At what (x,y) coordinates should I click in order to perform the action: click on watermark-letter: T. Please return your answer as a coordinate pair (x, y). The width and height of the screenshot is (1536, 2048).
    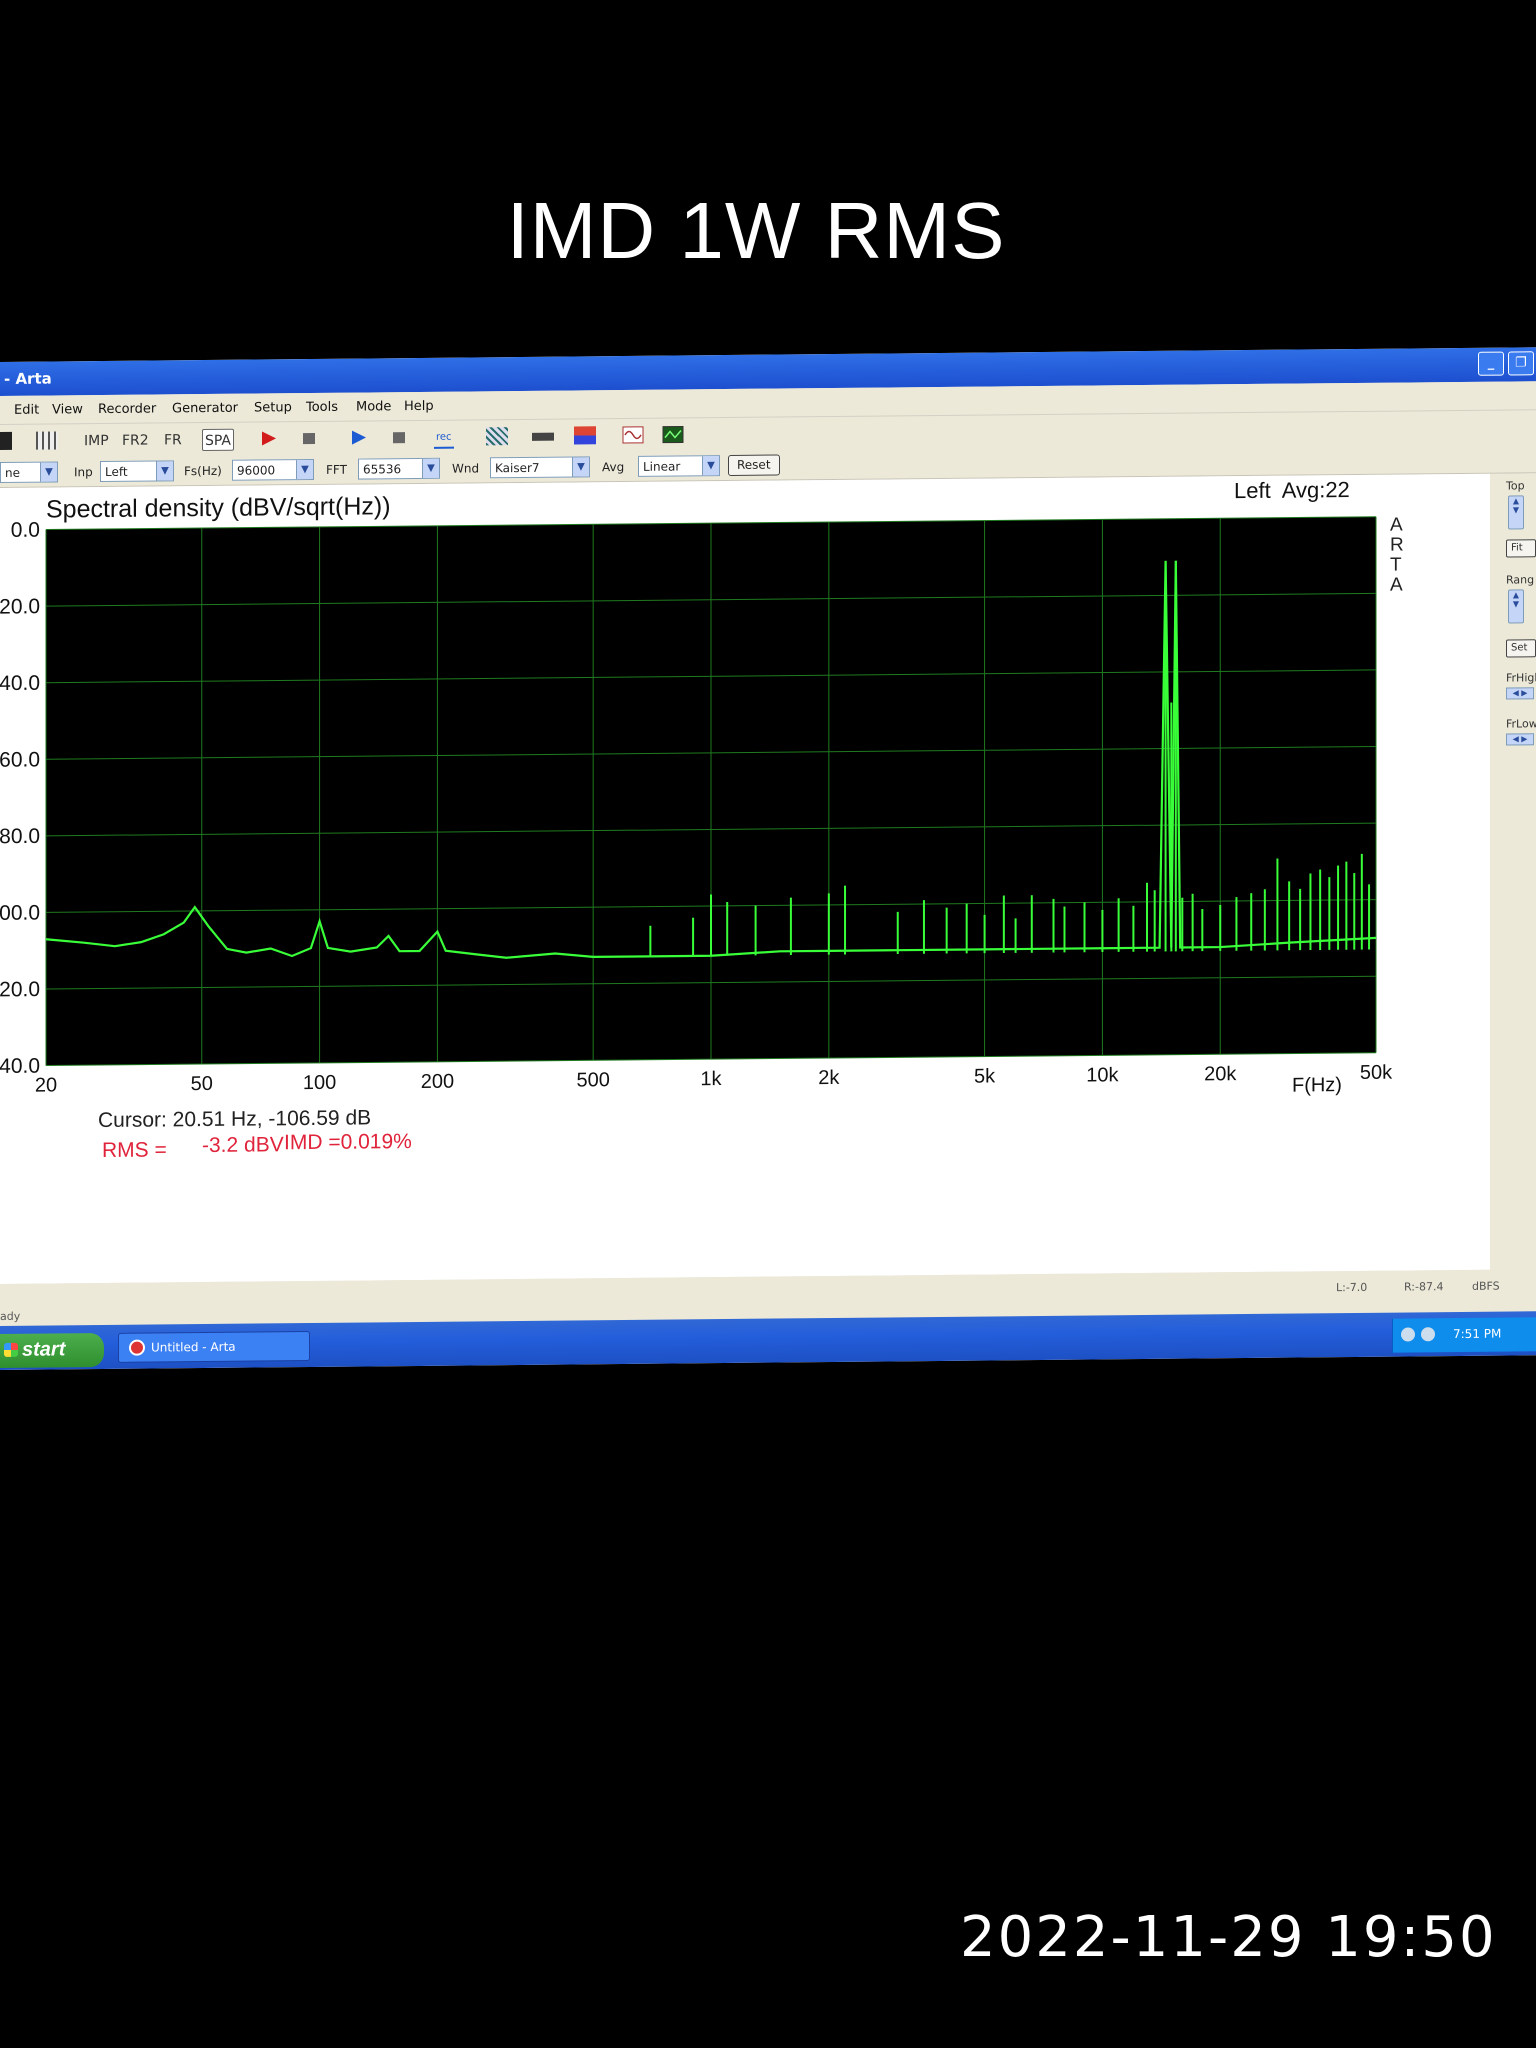
    Looking at the image, I should click on (1396, 565).